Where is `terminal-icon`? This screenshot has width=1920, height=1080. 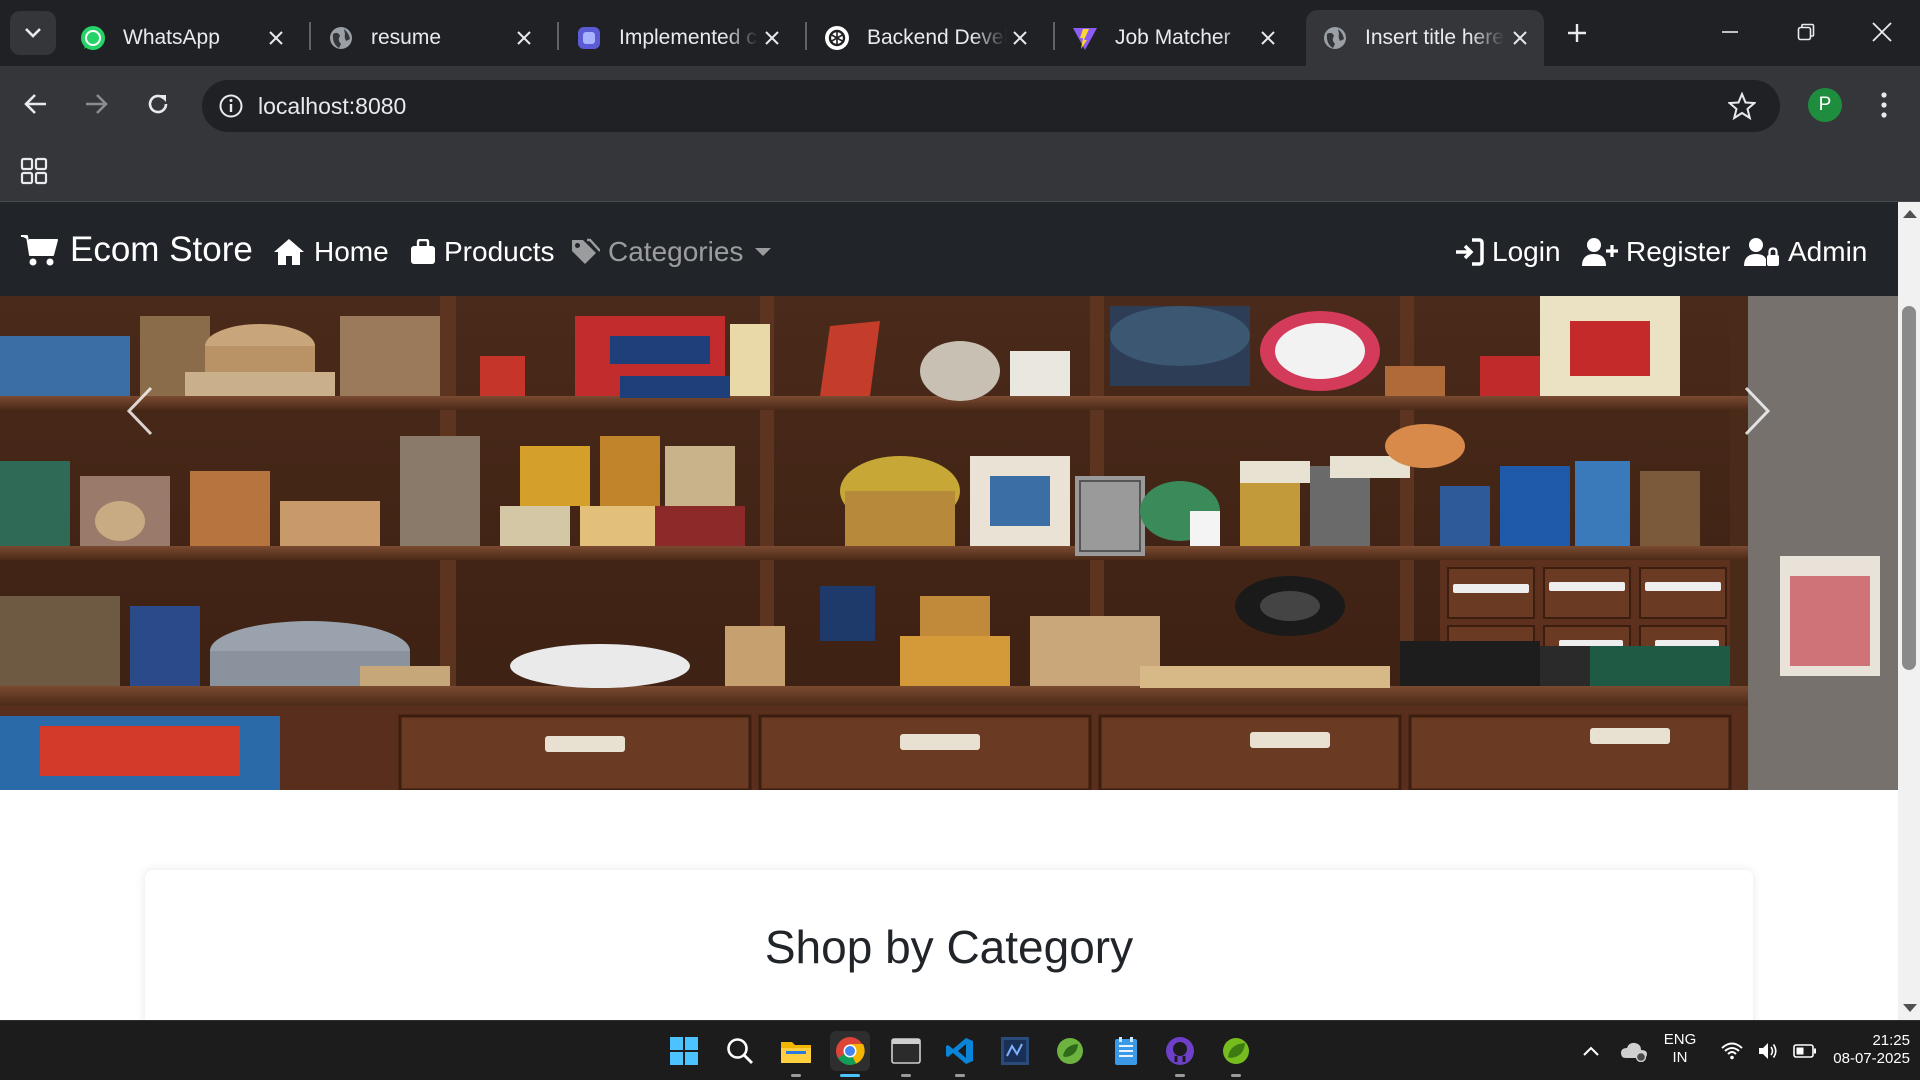 terminal-icon is located at coordinates (906, 1054).